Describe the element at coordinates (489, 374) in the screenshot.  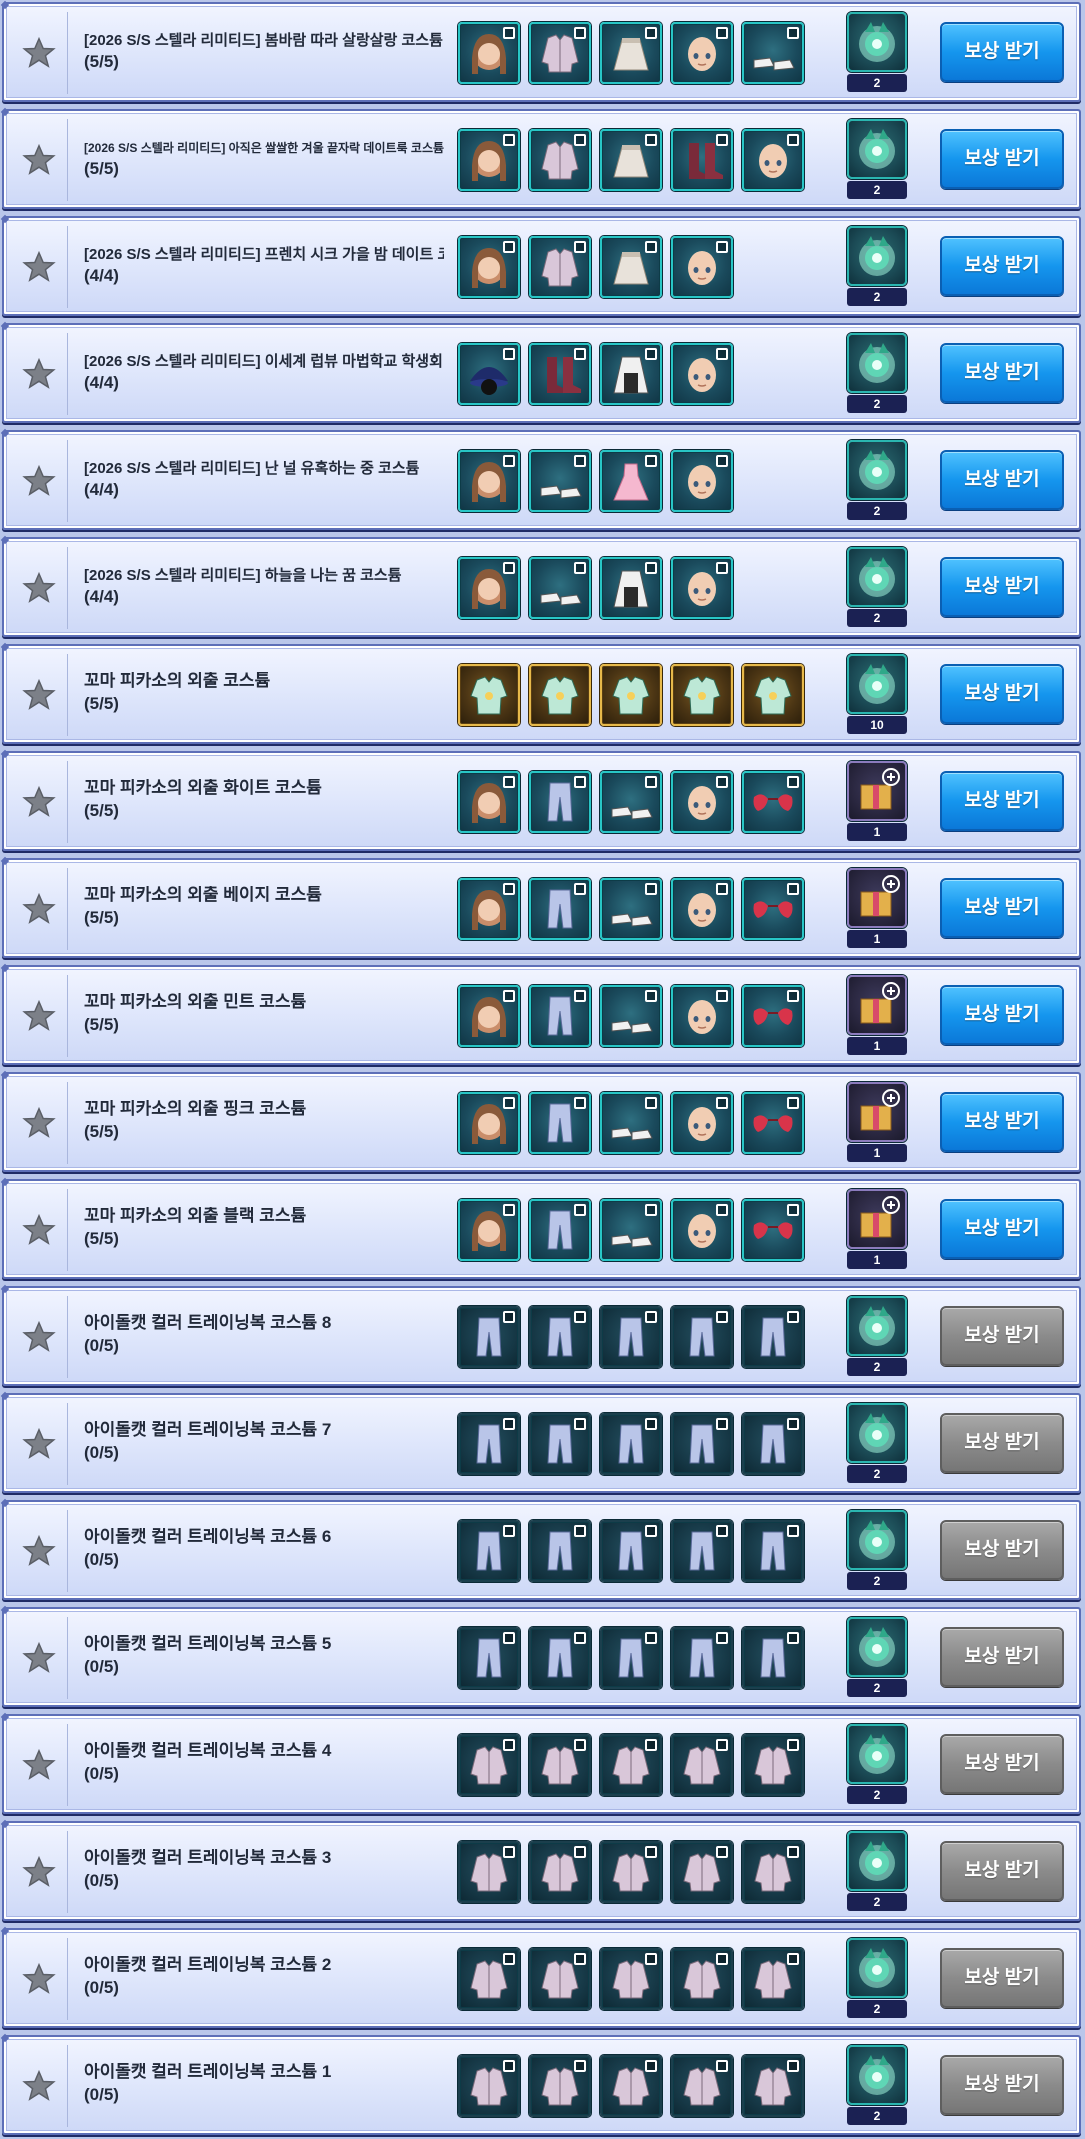
I see `hat-icon` at that location.